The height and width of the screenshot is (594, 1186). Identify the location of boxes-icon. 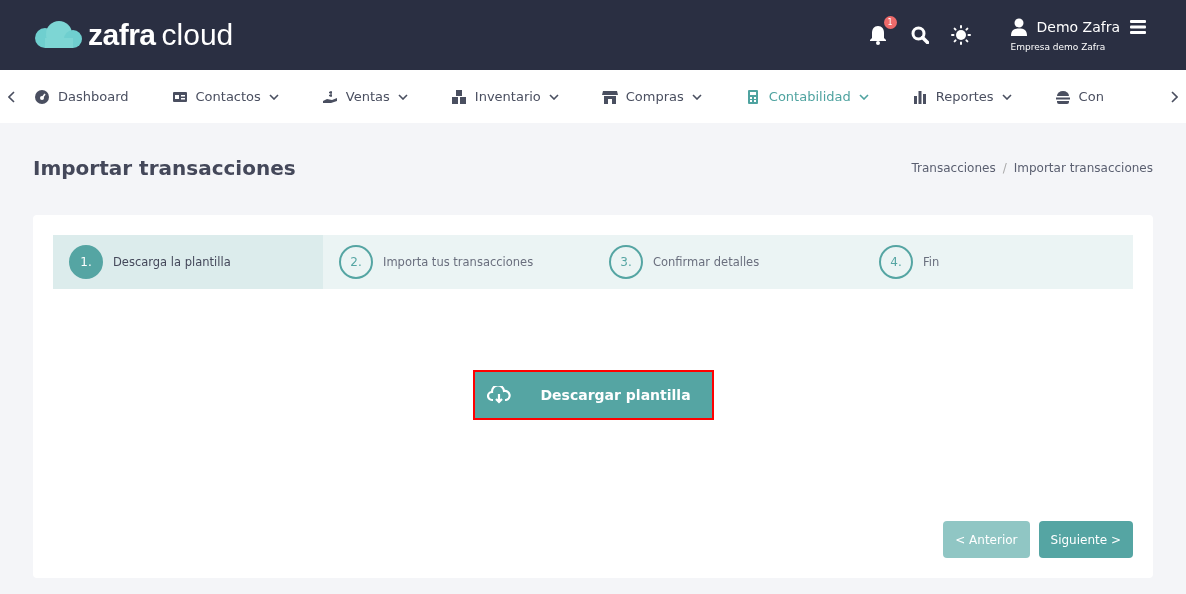
(458, 96).